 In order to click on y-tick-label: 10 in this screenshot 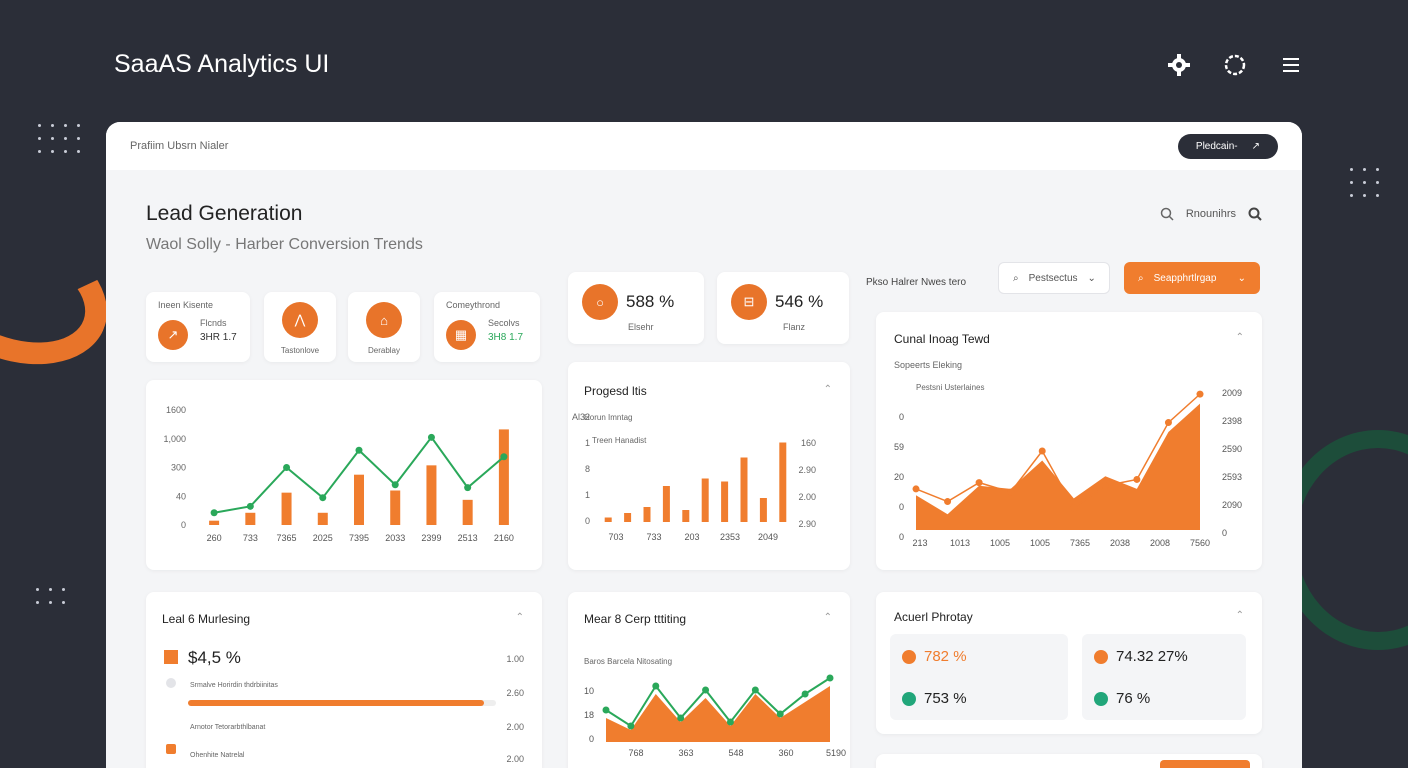, I will do `click(589, 691)`.